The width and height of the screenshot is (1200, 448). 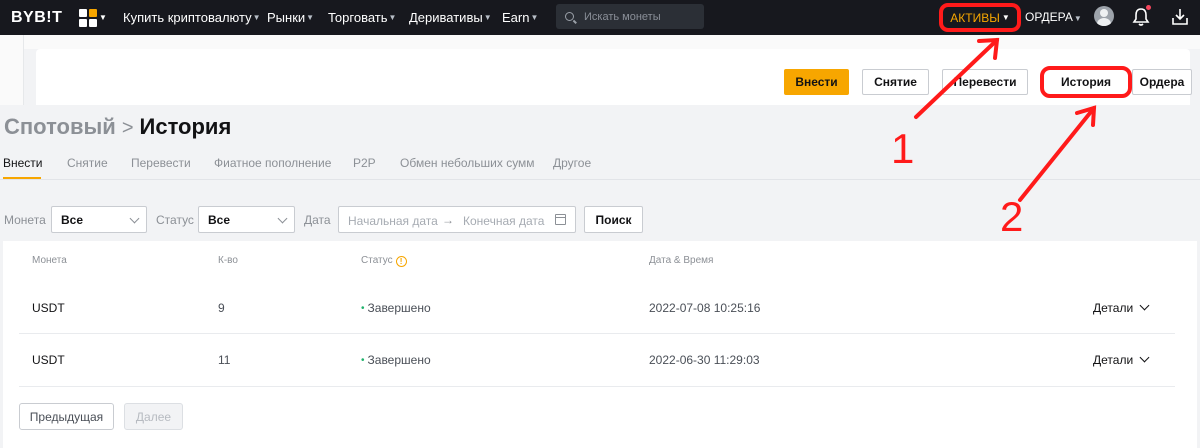 I want to click on row-qty: 9, so click(x=221, y=308).